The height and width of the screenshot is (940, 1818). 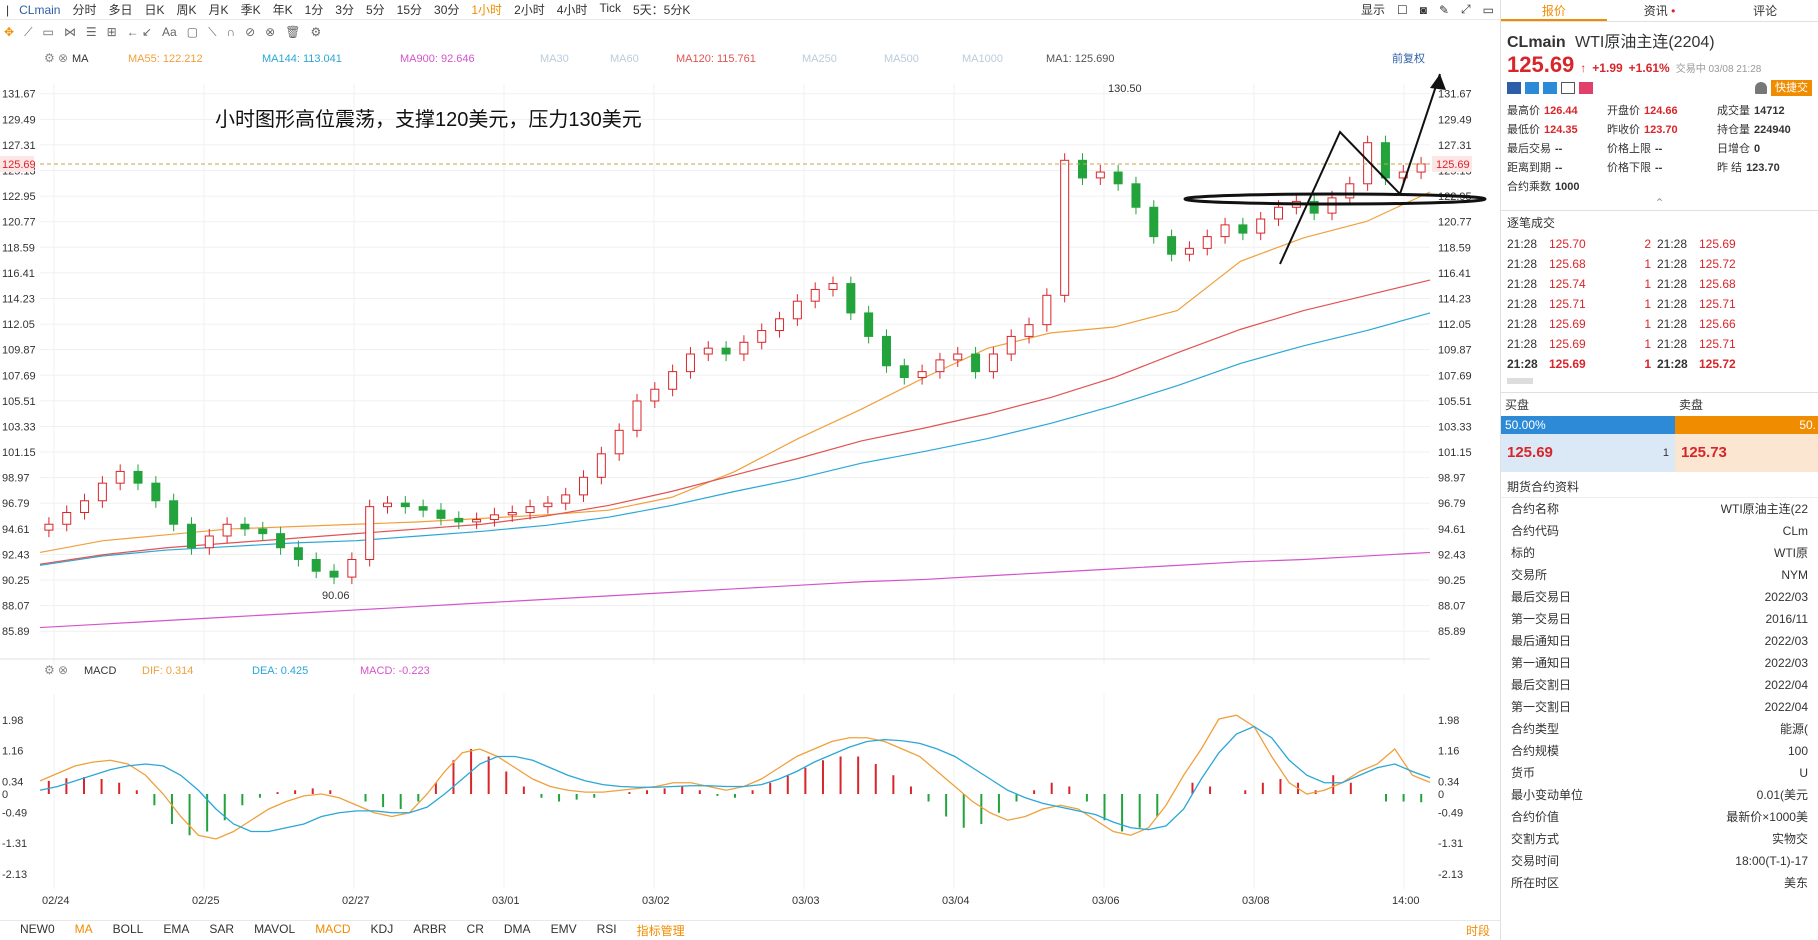 What do you see at coordinates (486, 9) in the screenshot?
I see `period-tab: 1小时` at bounding box center [486, 9].